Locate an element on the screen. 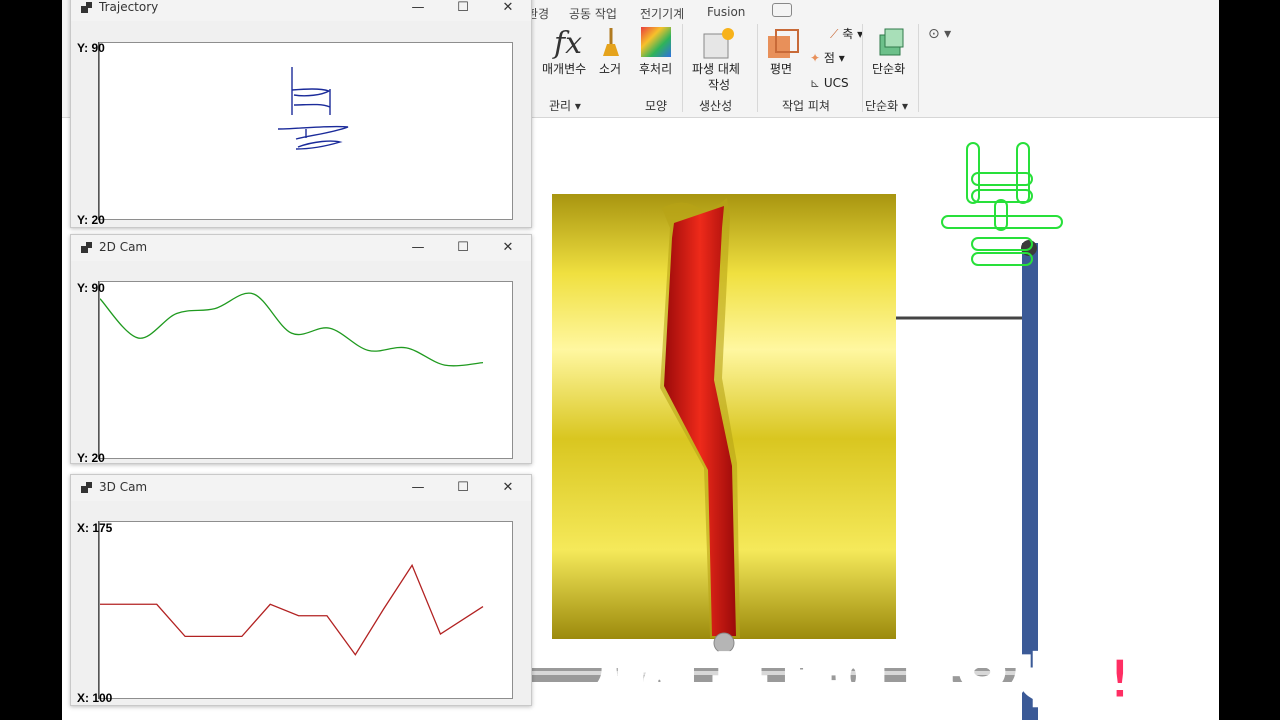 Image resolution: width=1280 pixels, height=720 pixels. tab-electromechanical: 전기기계 is located at coordinates (662, 13).